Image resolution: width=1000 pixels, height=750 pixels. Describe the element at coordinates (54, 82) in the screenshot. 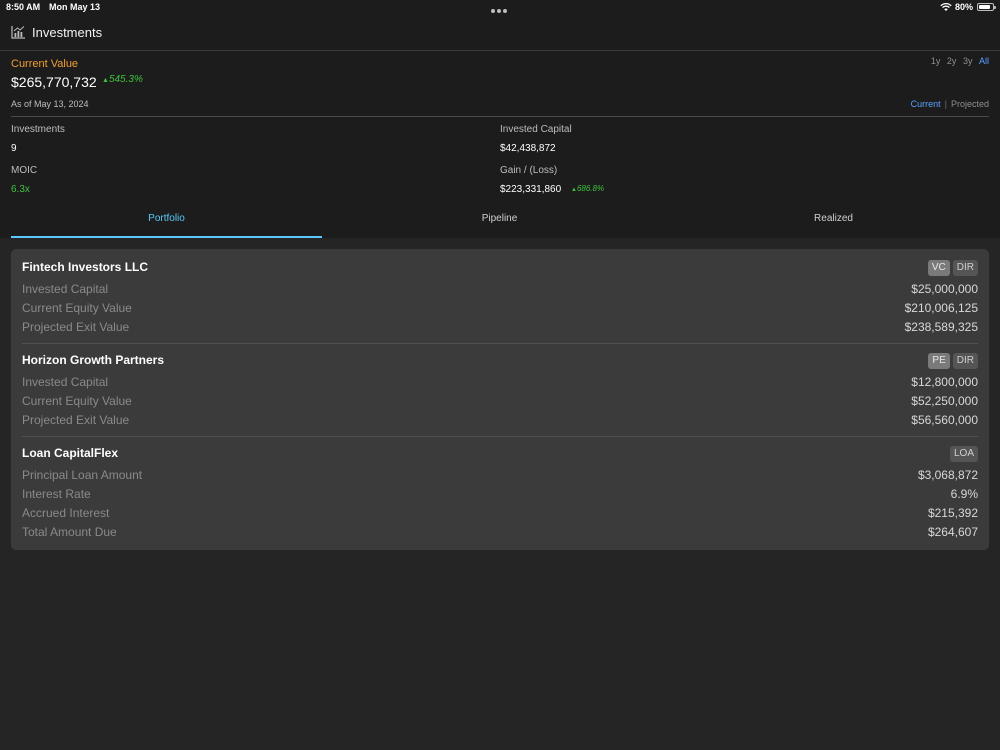

I see `current-value: $265,770,732` at that location.